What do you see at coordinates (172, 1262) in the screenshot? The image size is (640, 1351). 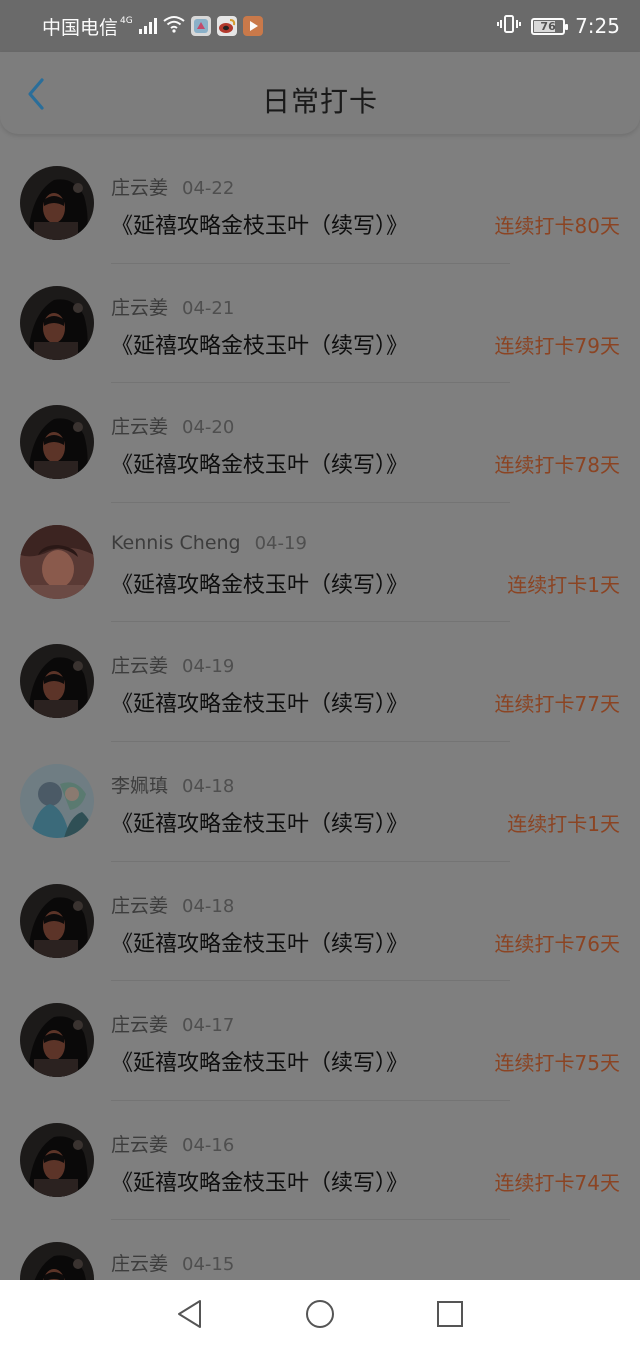 I see `user-name: 庄云姜 04-15` at bounding box center [172, 1262].